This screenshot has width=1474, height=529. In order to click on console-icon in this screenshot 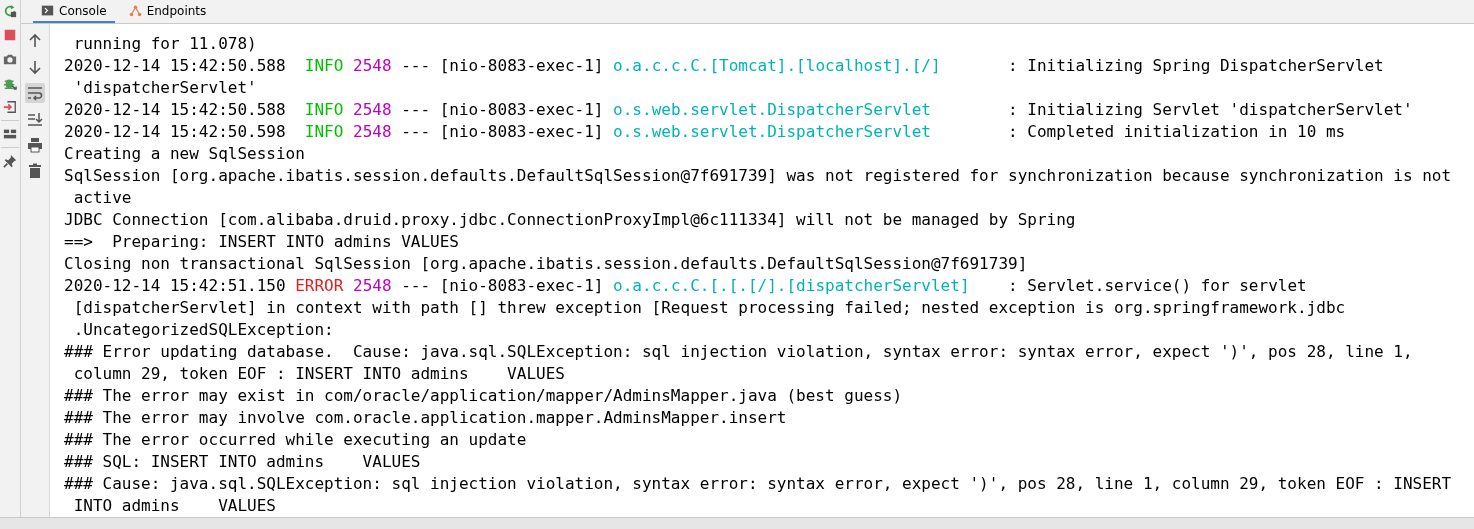, I will do `click(47, 10)`.